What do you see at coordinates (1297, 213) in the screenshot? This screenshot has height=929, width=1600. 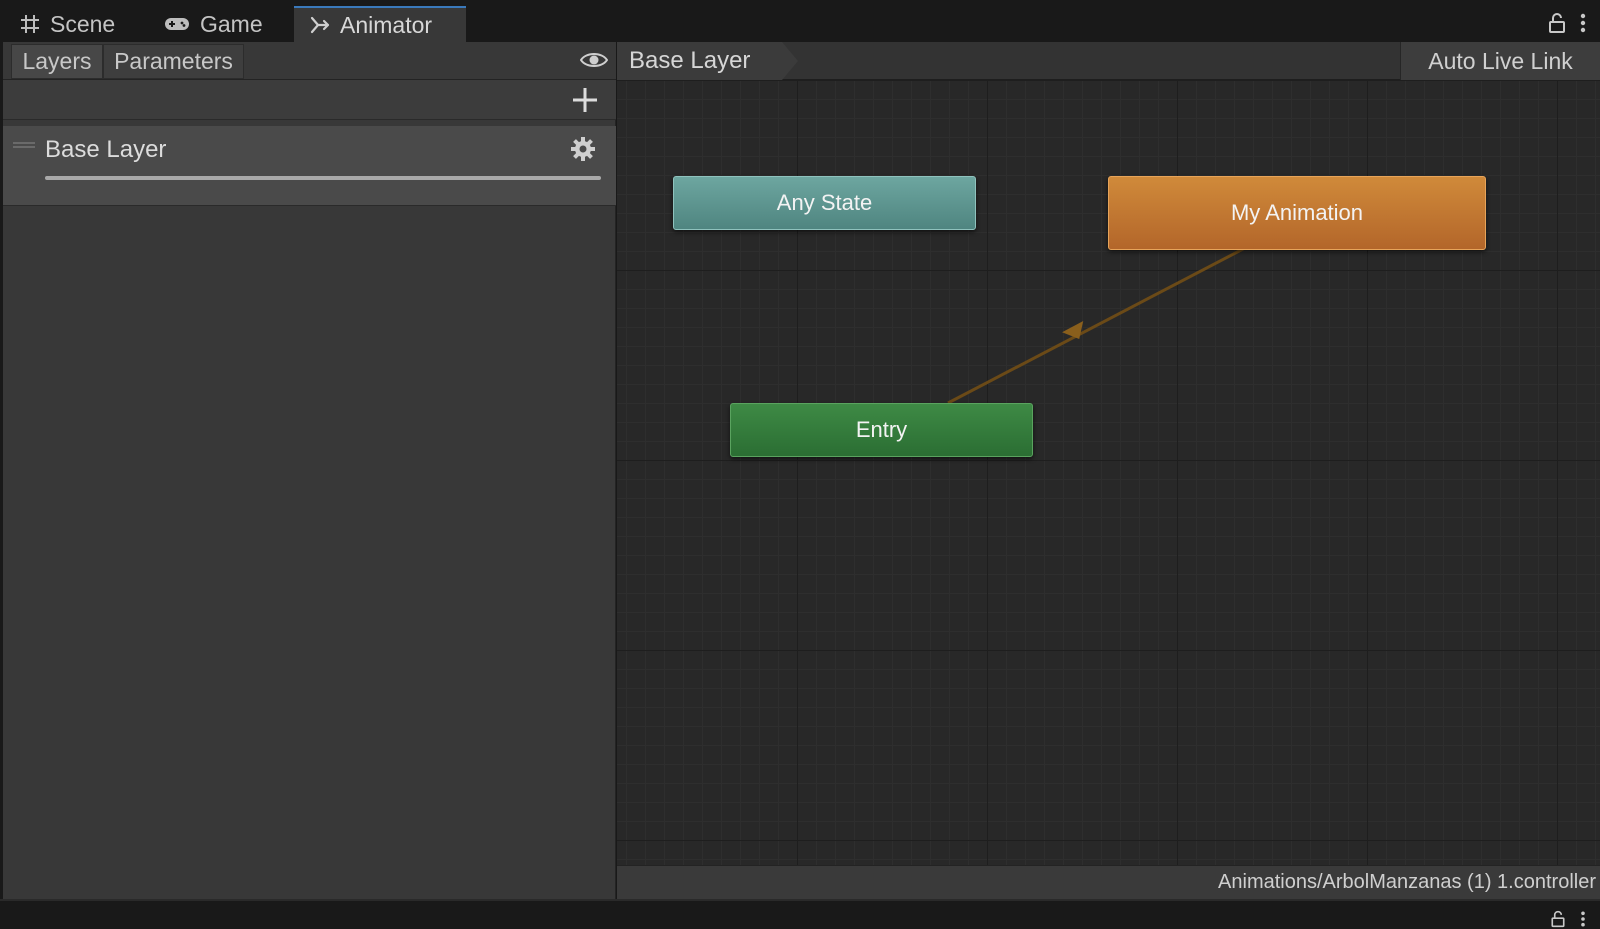 I see `my-animation-state-node: My Animation` at bounding box center [1297, 213].